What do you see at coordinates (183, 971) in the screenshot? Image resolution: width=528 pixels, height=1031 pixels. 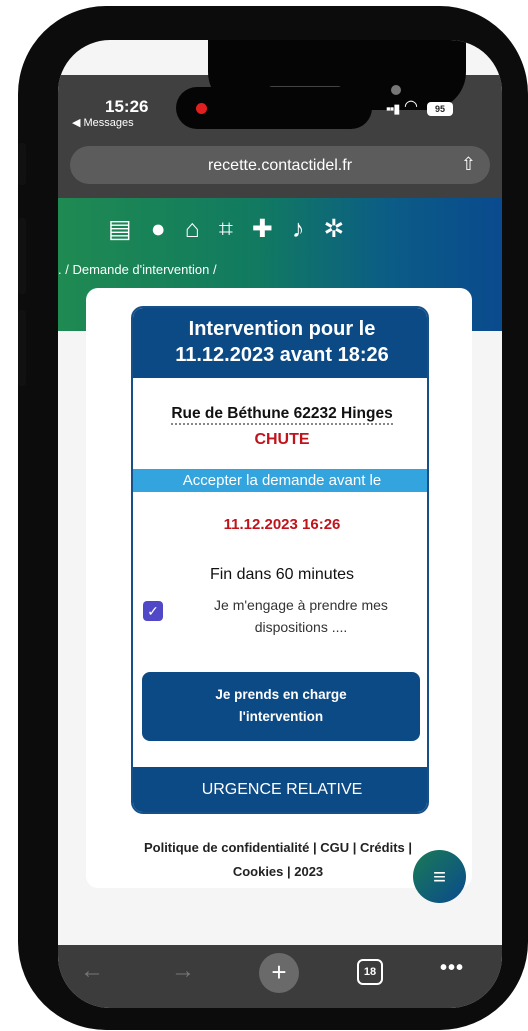 I see `forward-arrow-icon: →` at bounding box center [183, 971].